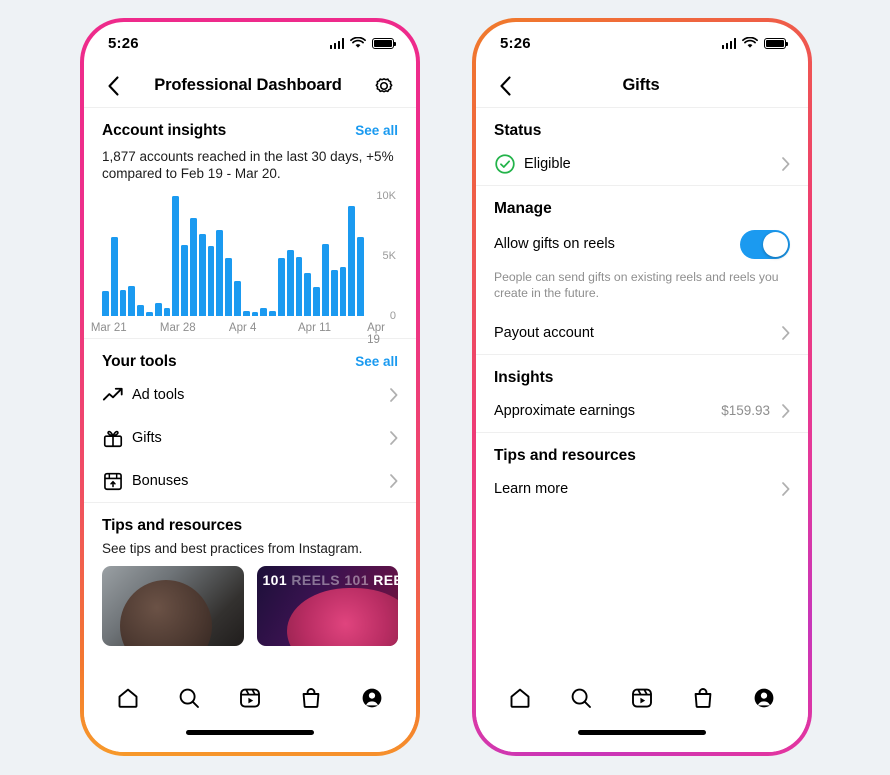  I want to click on tips-card-creator-portrait, so click(173, 606).